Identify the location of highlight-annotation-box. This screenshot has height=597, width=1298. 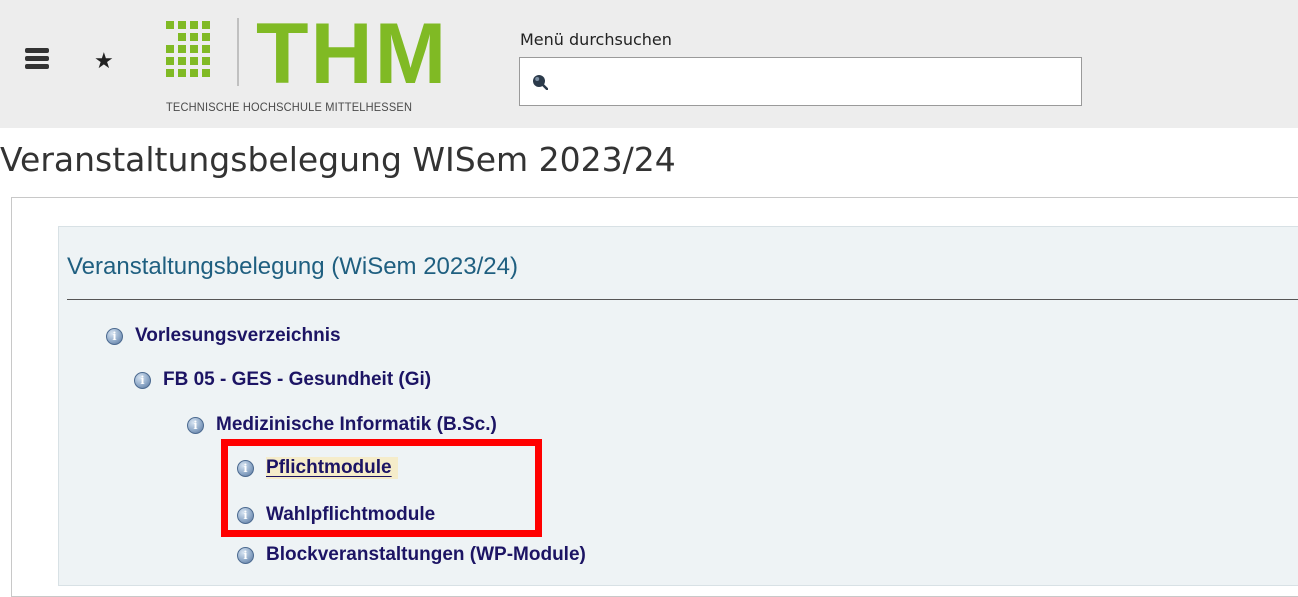
(381, 488).